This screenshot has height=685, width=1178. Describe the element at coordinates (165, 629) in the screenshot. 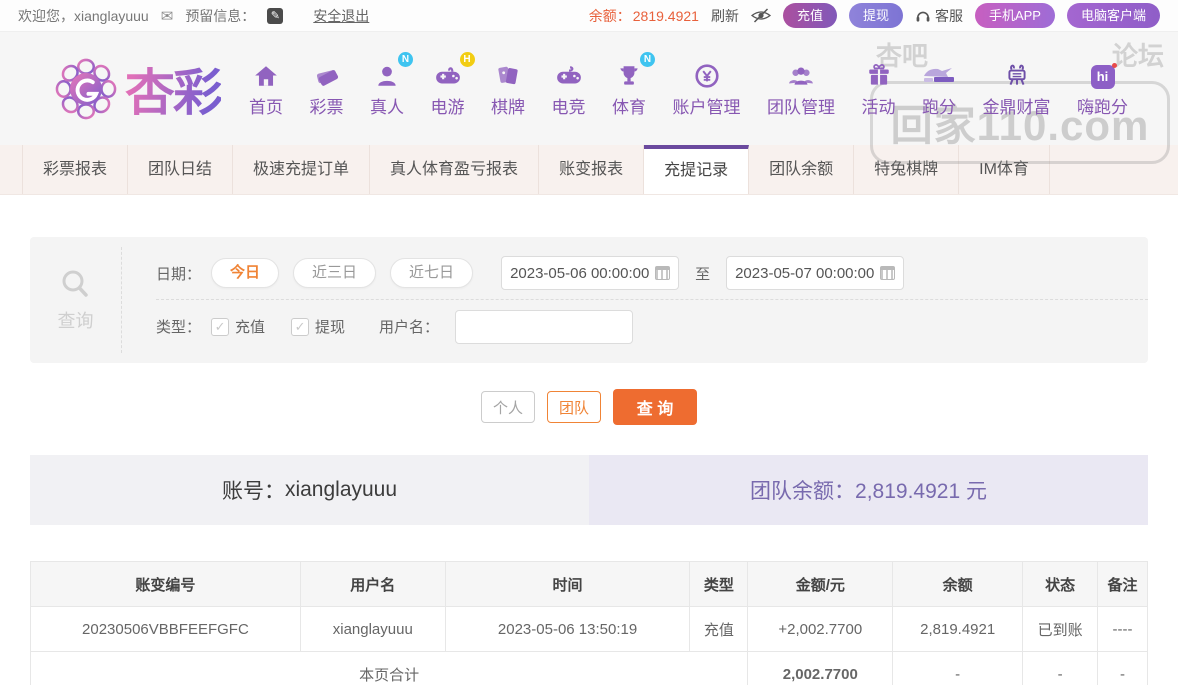

I see `cell-record-id: 20230506VBBFEEFGFC` at that location.